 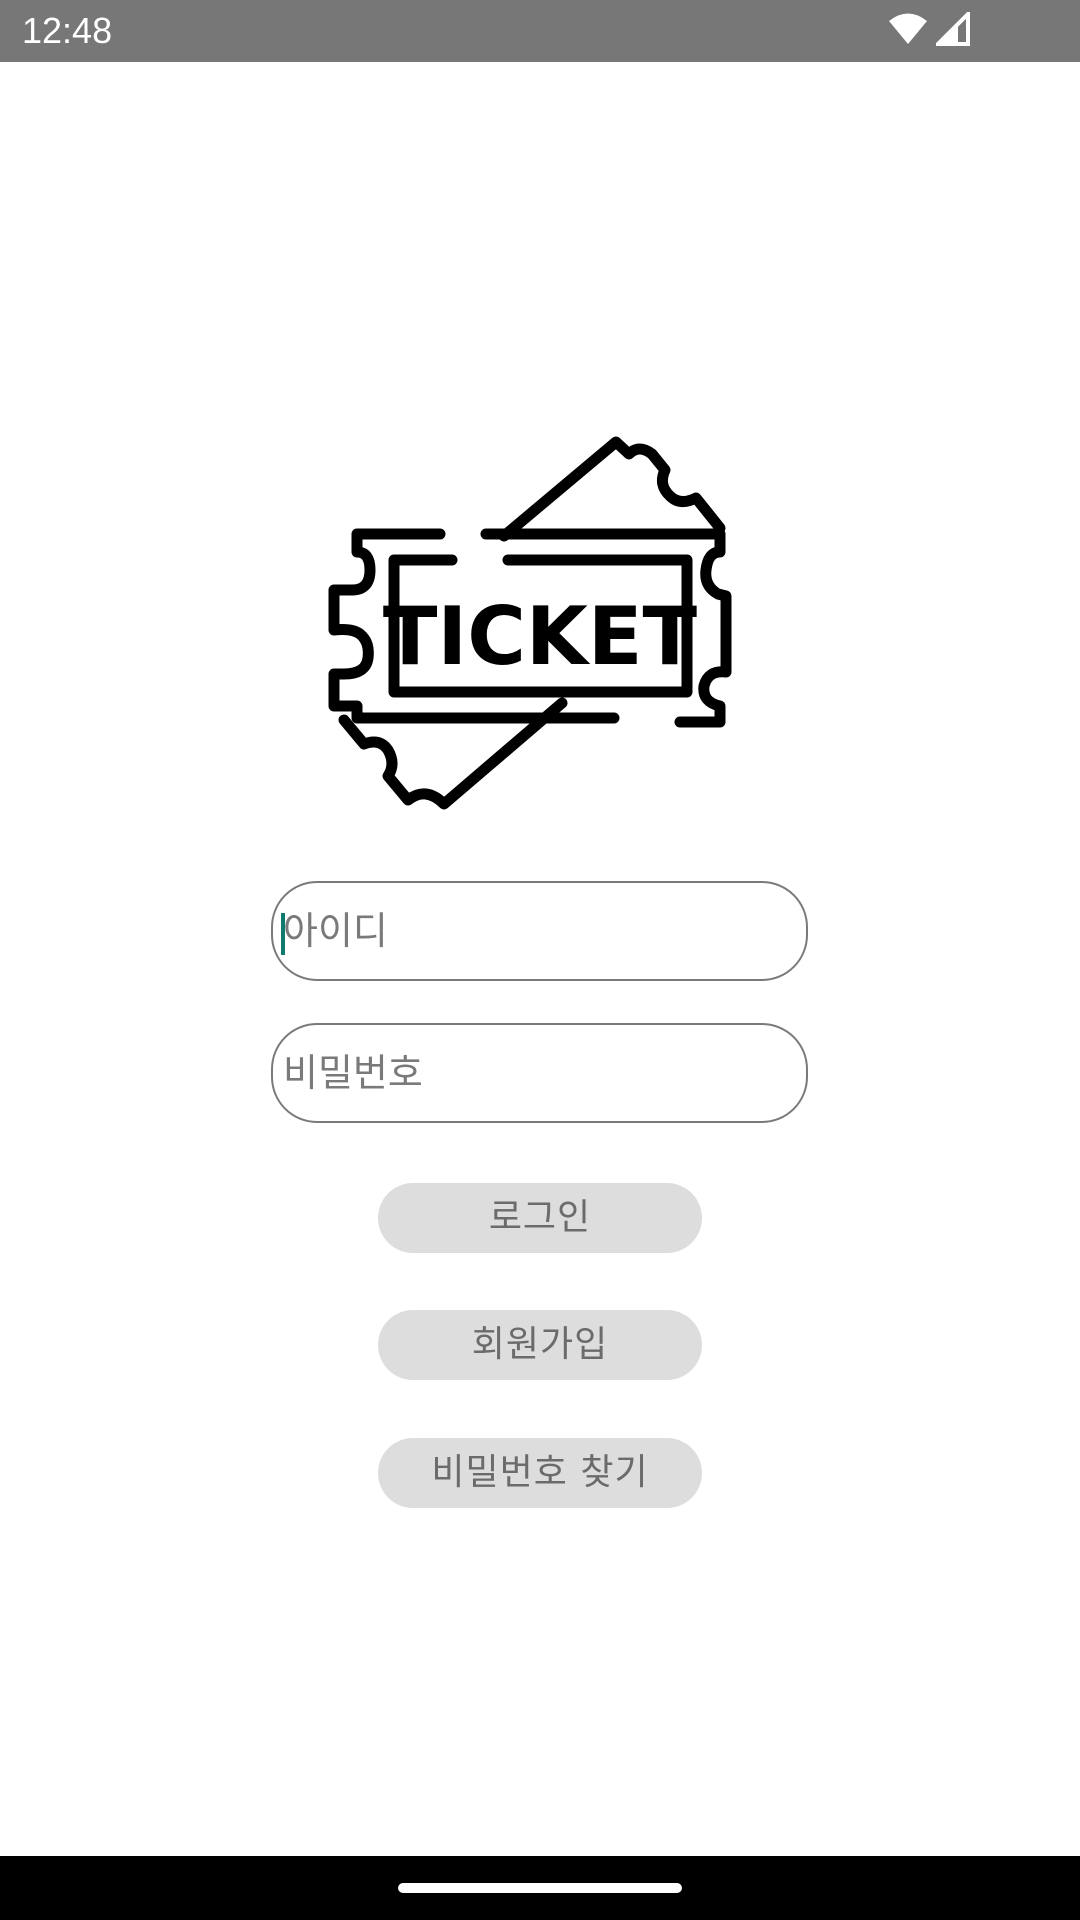 I want to click on login-button: 로그인, so click(x=540, y=1218).